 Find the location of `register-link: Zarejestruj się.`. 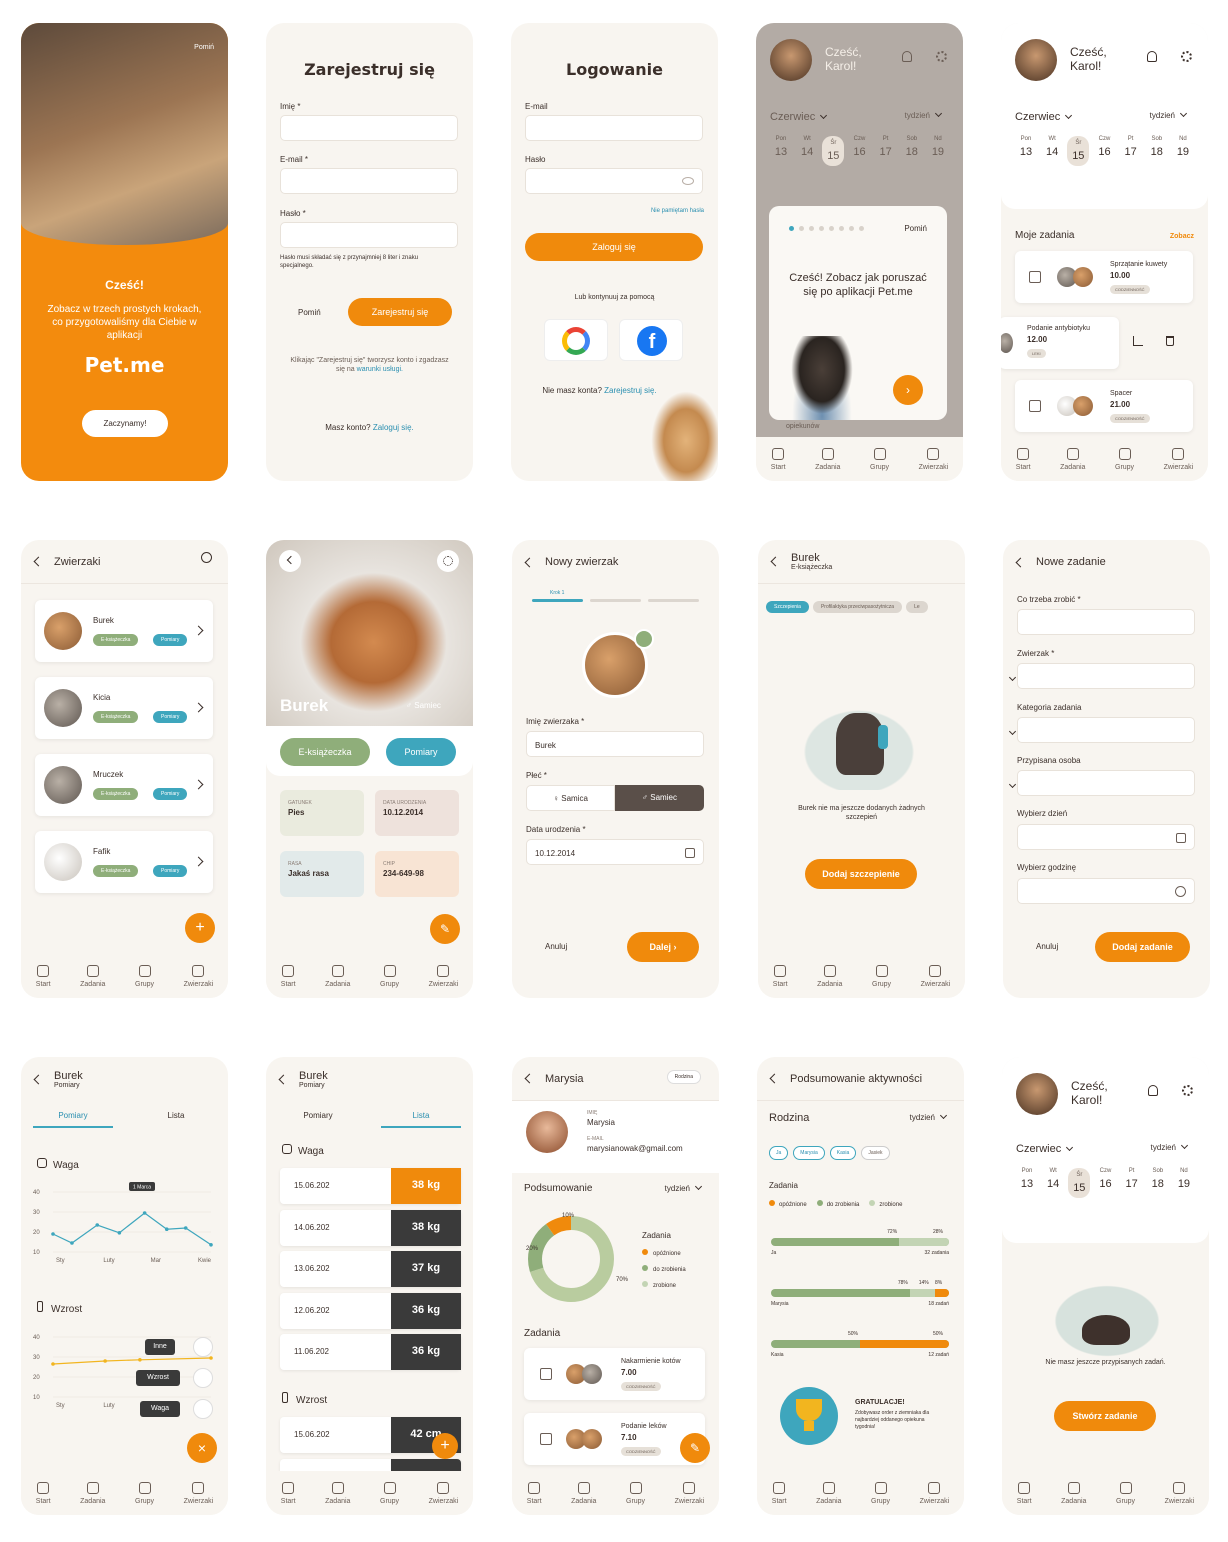

register-link: Zarejestruj się. is located at coordinates (630, 390).